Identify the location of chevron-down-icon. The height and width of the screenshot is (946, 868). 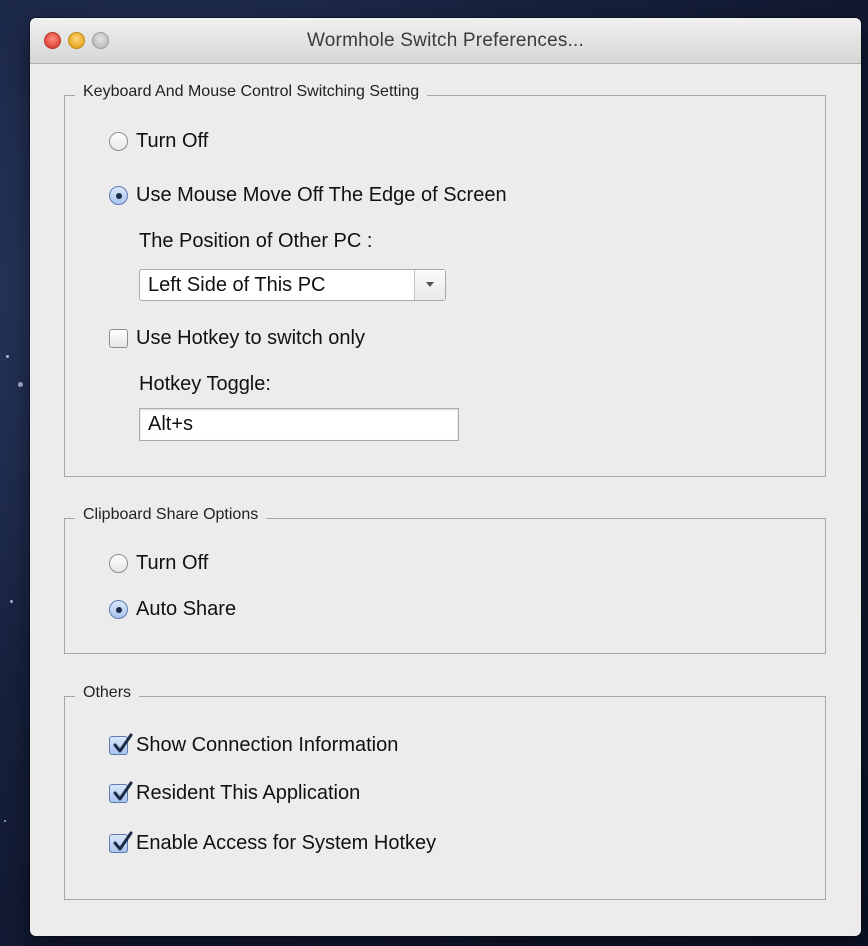
(429, 285).